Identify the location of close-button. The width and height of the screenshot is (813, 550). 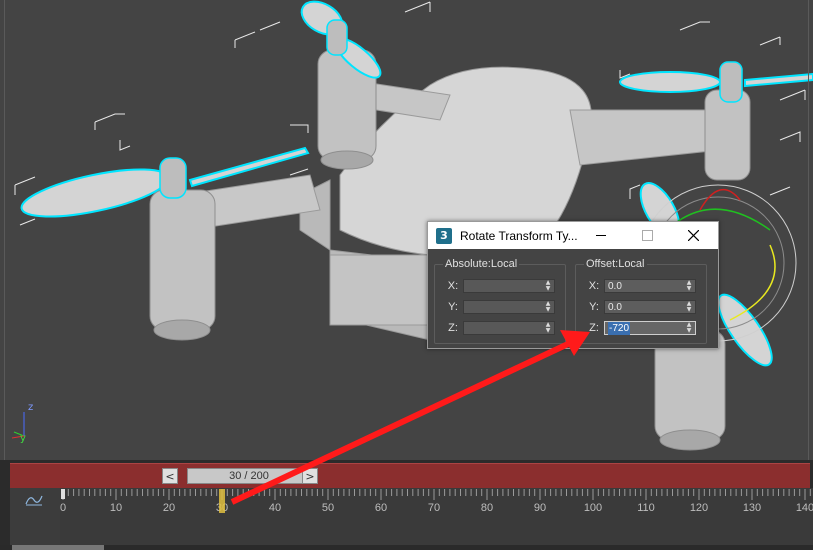
(693, 235).